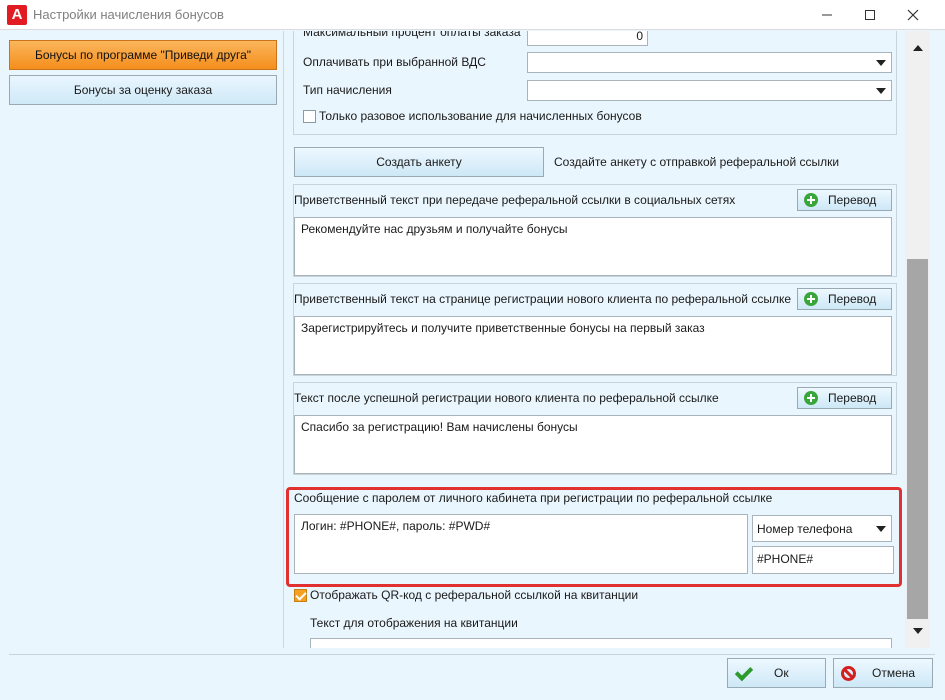 This screenshot has height=700, width=945. I want to click on after-registration-translate-button: Перевод, so click(844, 398).